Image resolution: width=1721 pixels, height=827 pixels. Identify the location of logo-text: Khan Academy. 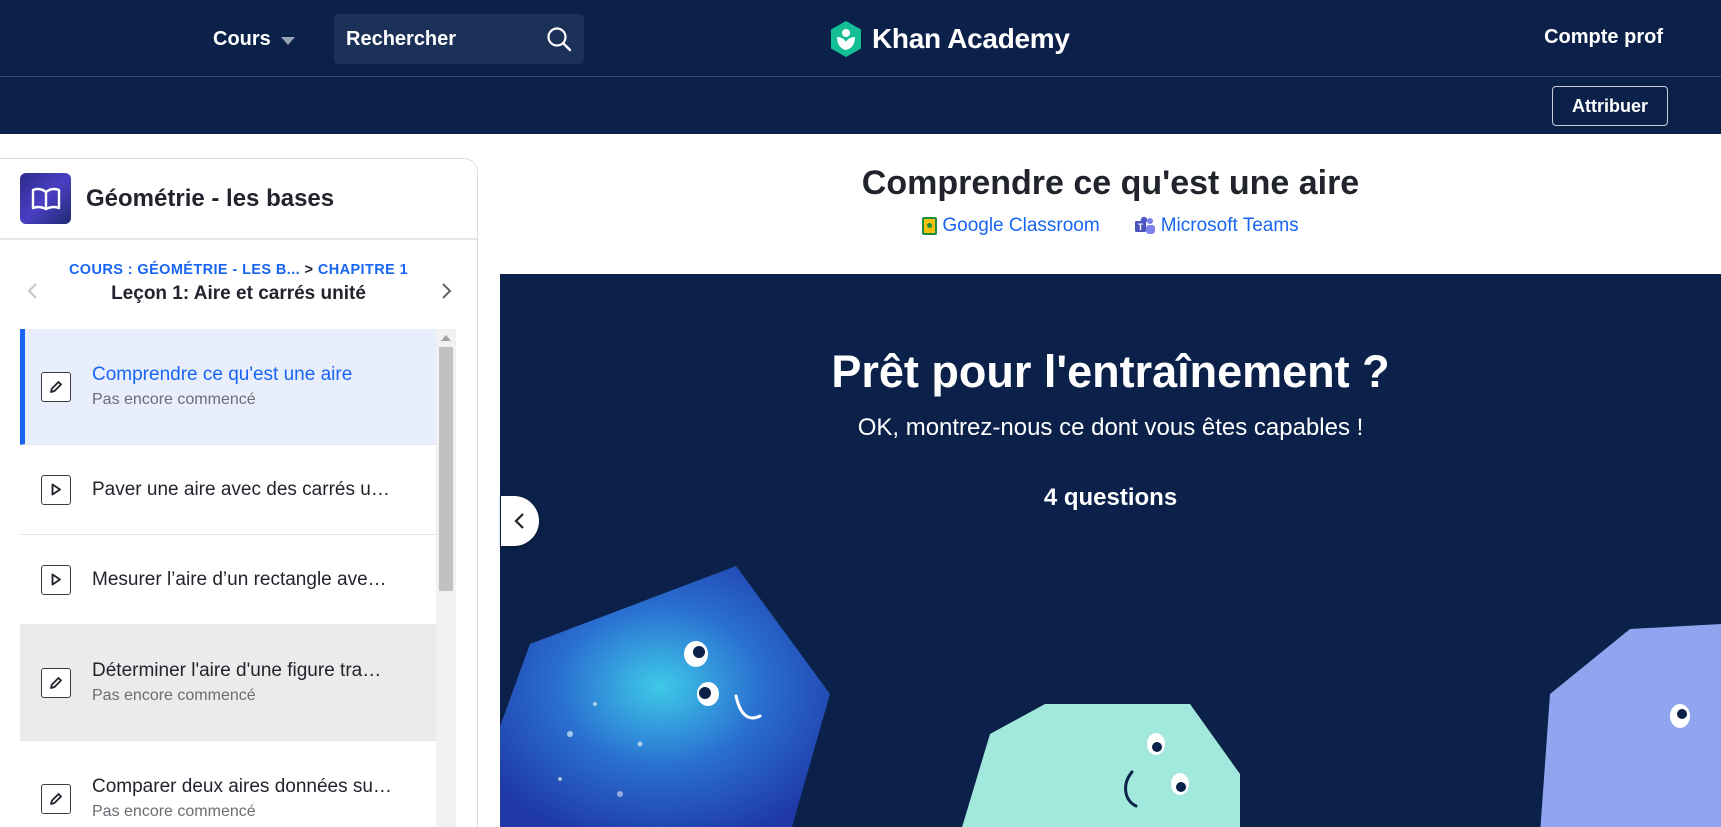
(971, 38).